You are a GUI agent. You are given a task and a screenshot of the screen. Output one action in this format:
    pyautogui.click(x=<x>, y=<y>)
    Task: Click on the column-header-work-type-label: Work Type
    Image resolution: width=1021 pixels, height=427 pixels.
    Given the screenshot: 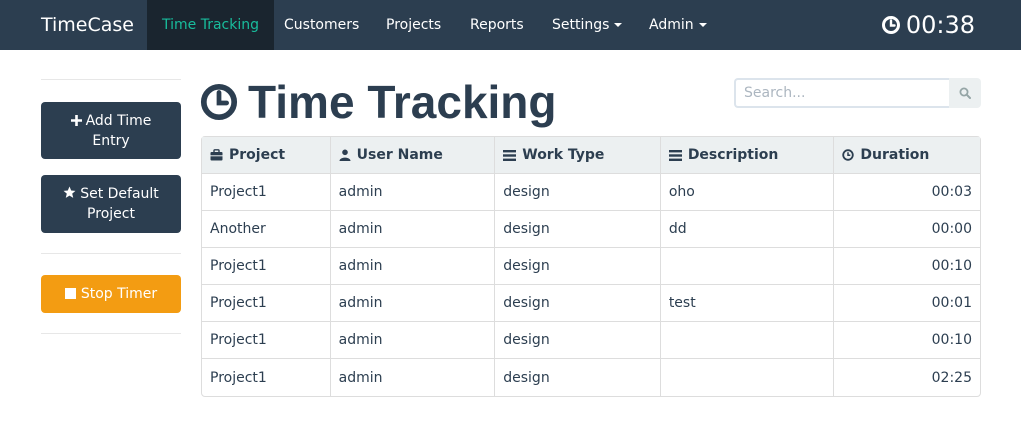 What is the action you would take?
    pyautogui.click(x=563, y=155)
    